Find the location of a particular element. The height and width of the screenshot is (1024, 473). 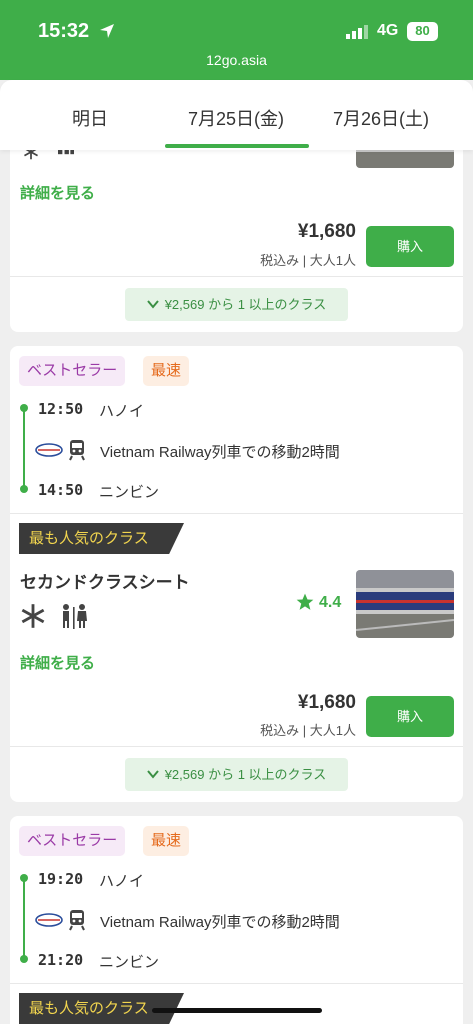

arrival-time: 21:20 is located at coordinates (61, 960).